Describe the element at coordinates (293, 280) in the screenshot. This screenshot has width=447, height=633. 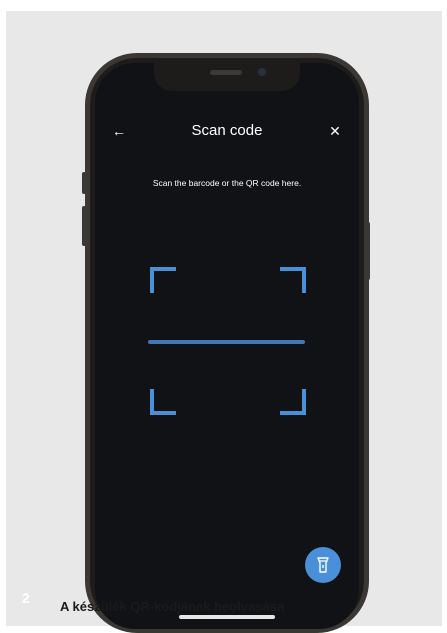
I see `scan-frame-corner-top-right` at that location.